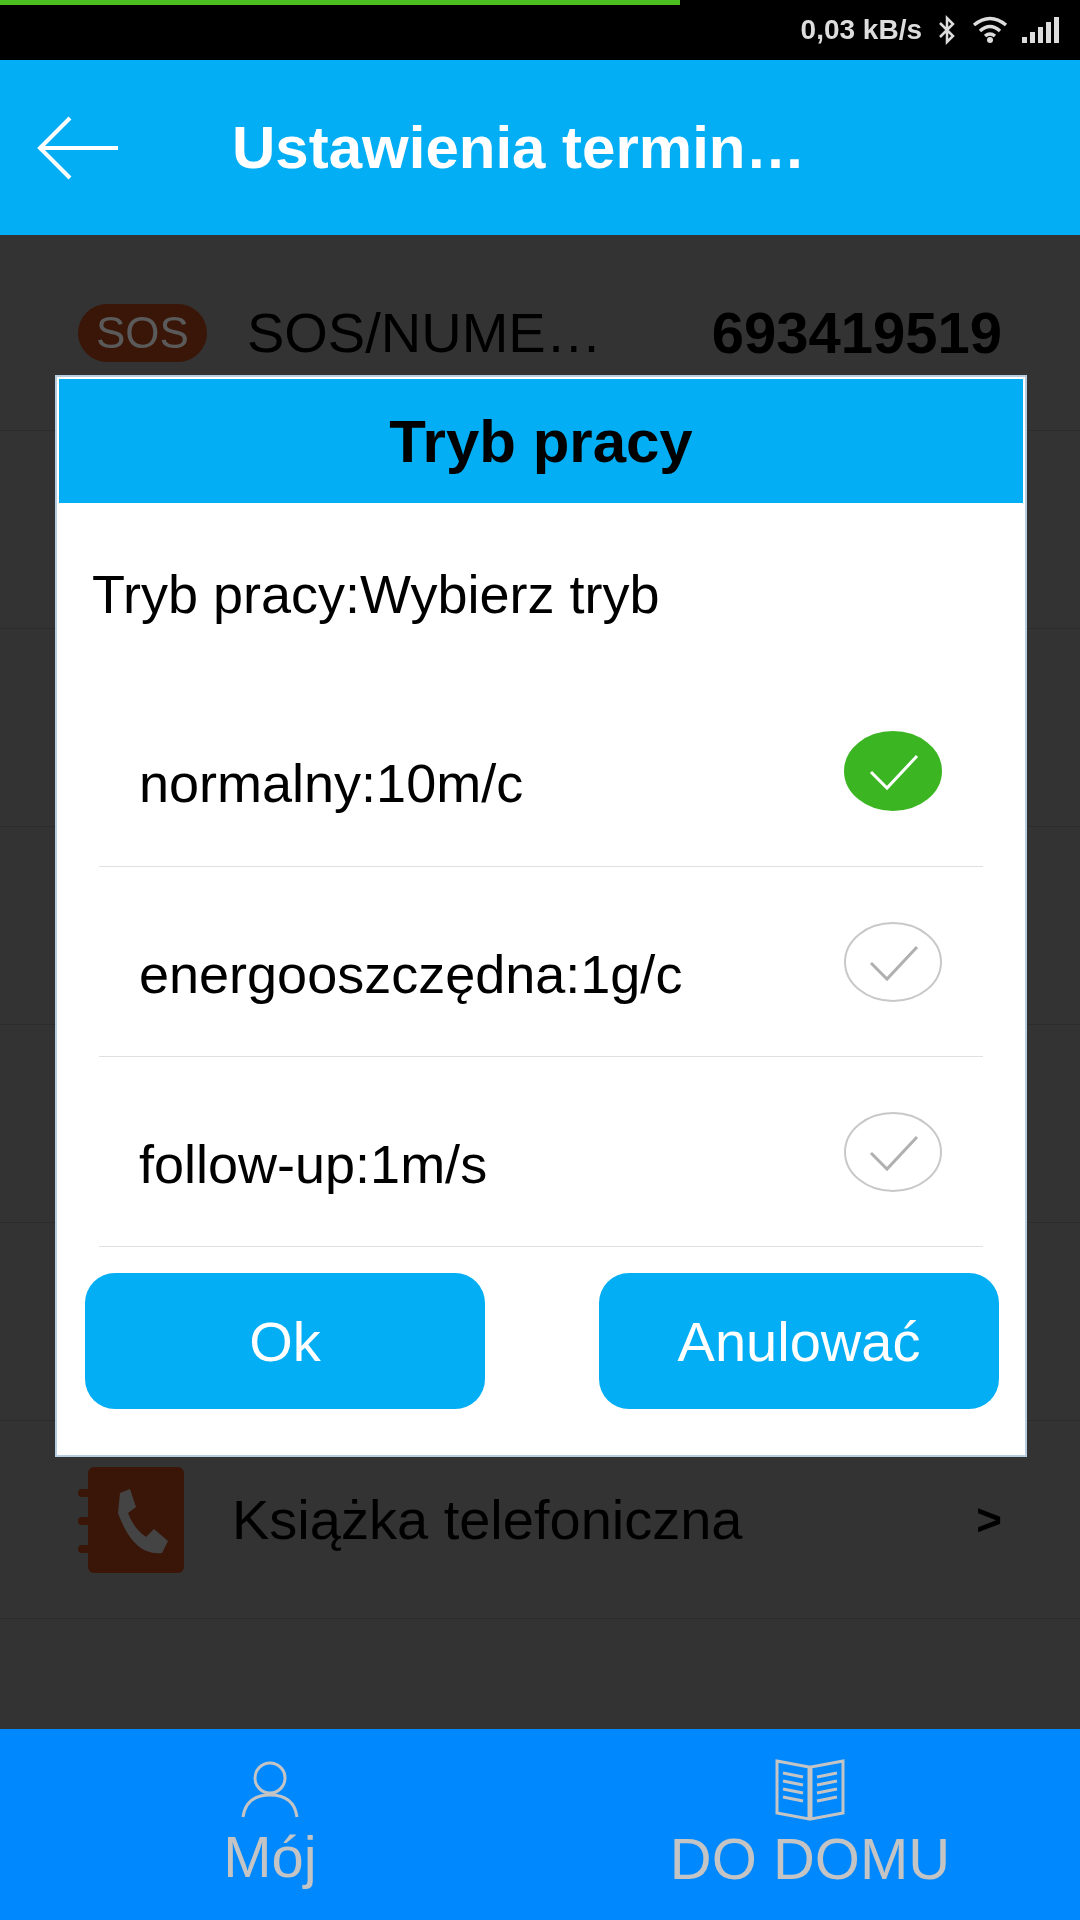  What do you see at coordinates (990, 30) in the screenshot?
I see `wifi-icon` at bounding box center [990, 30].